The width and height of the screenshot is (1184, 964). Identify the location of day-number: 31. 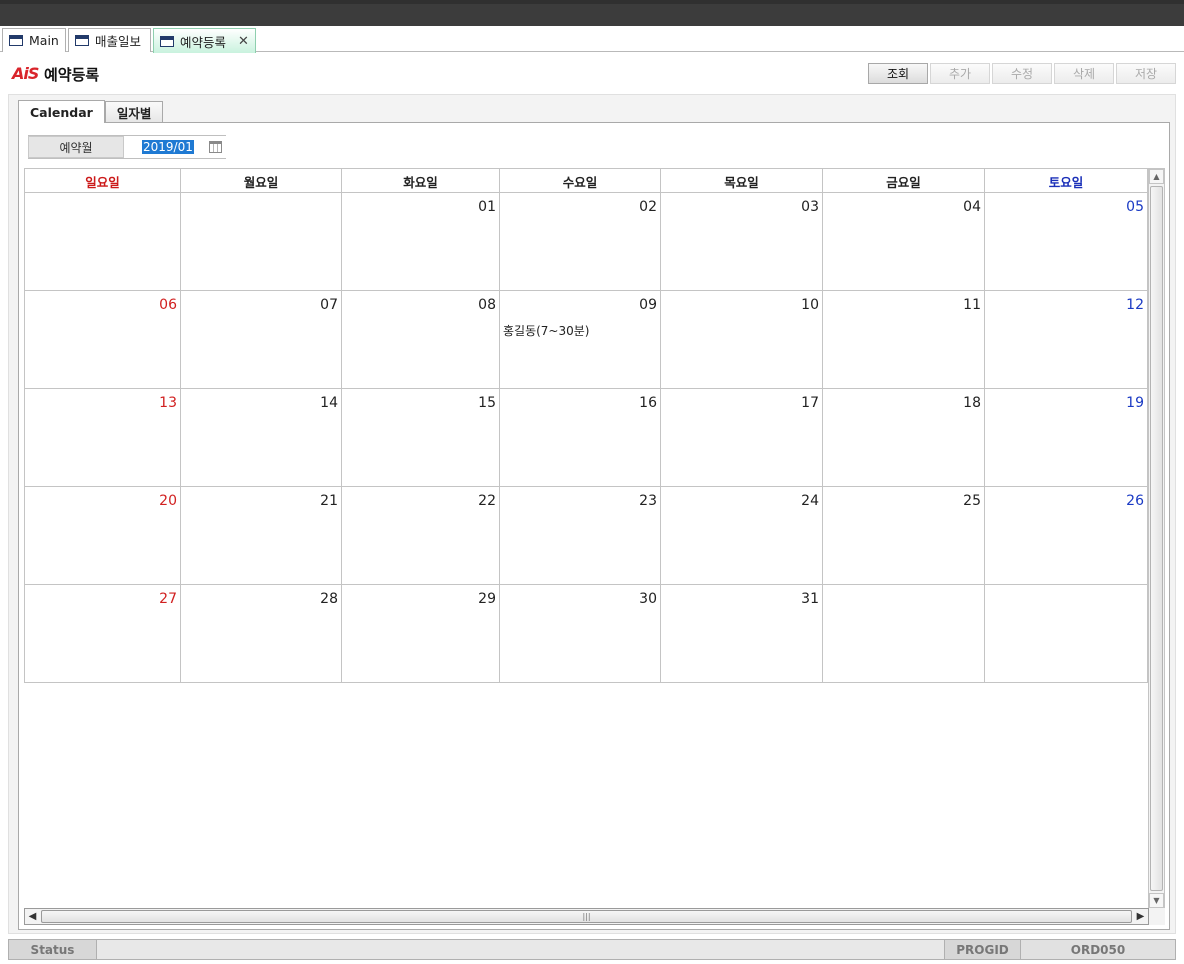
(810, 599).